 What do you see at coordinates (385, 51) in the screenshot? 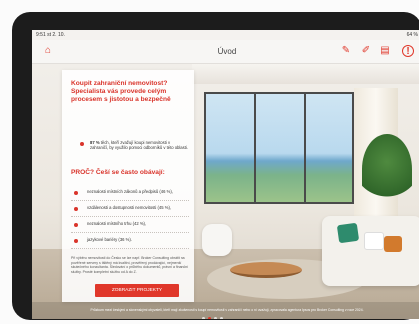
I see `document-icon: ▤` at bounding box center [385, 51].